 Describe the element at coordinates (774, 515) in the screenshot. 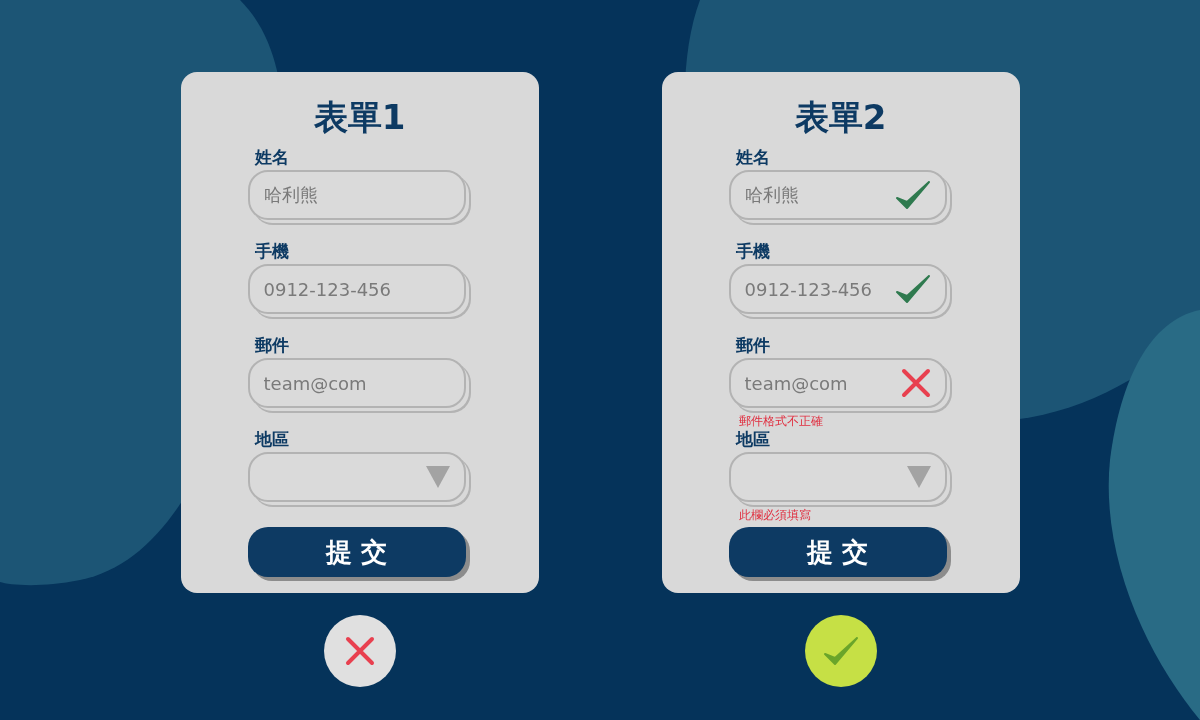

I see `error-message: 此欄必須填寫` at that location.